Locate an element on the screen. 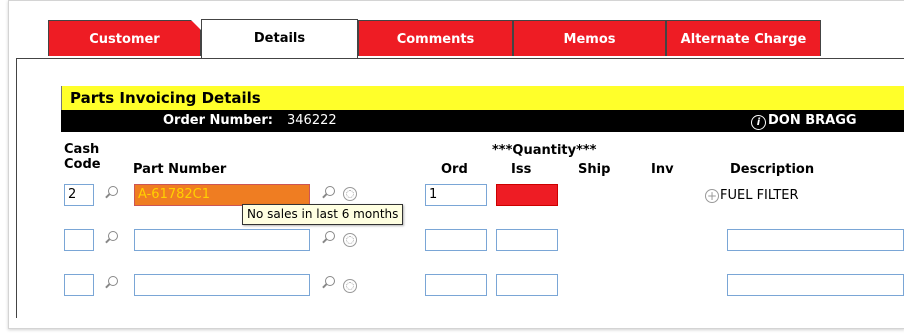  part-number-input: A-61782C1 is located at coordinates (222, 195).